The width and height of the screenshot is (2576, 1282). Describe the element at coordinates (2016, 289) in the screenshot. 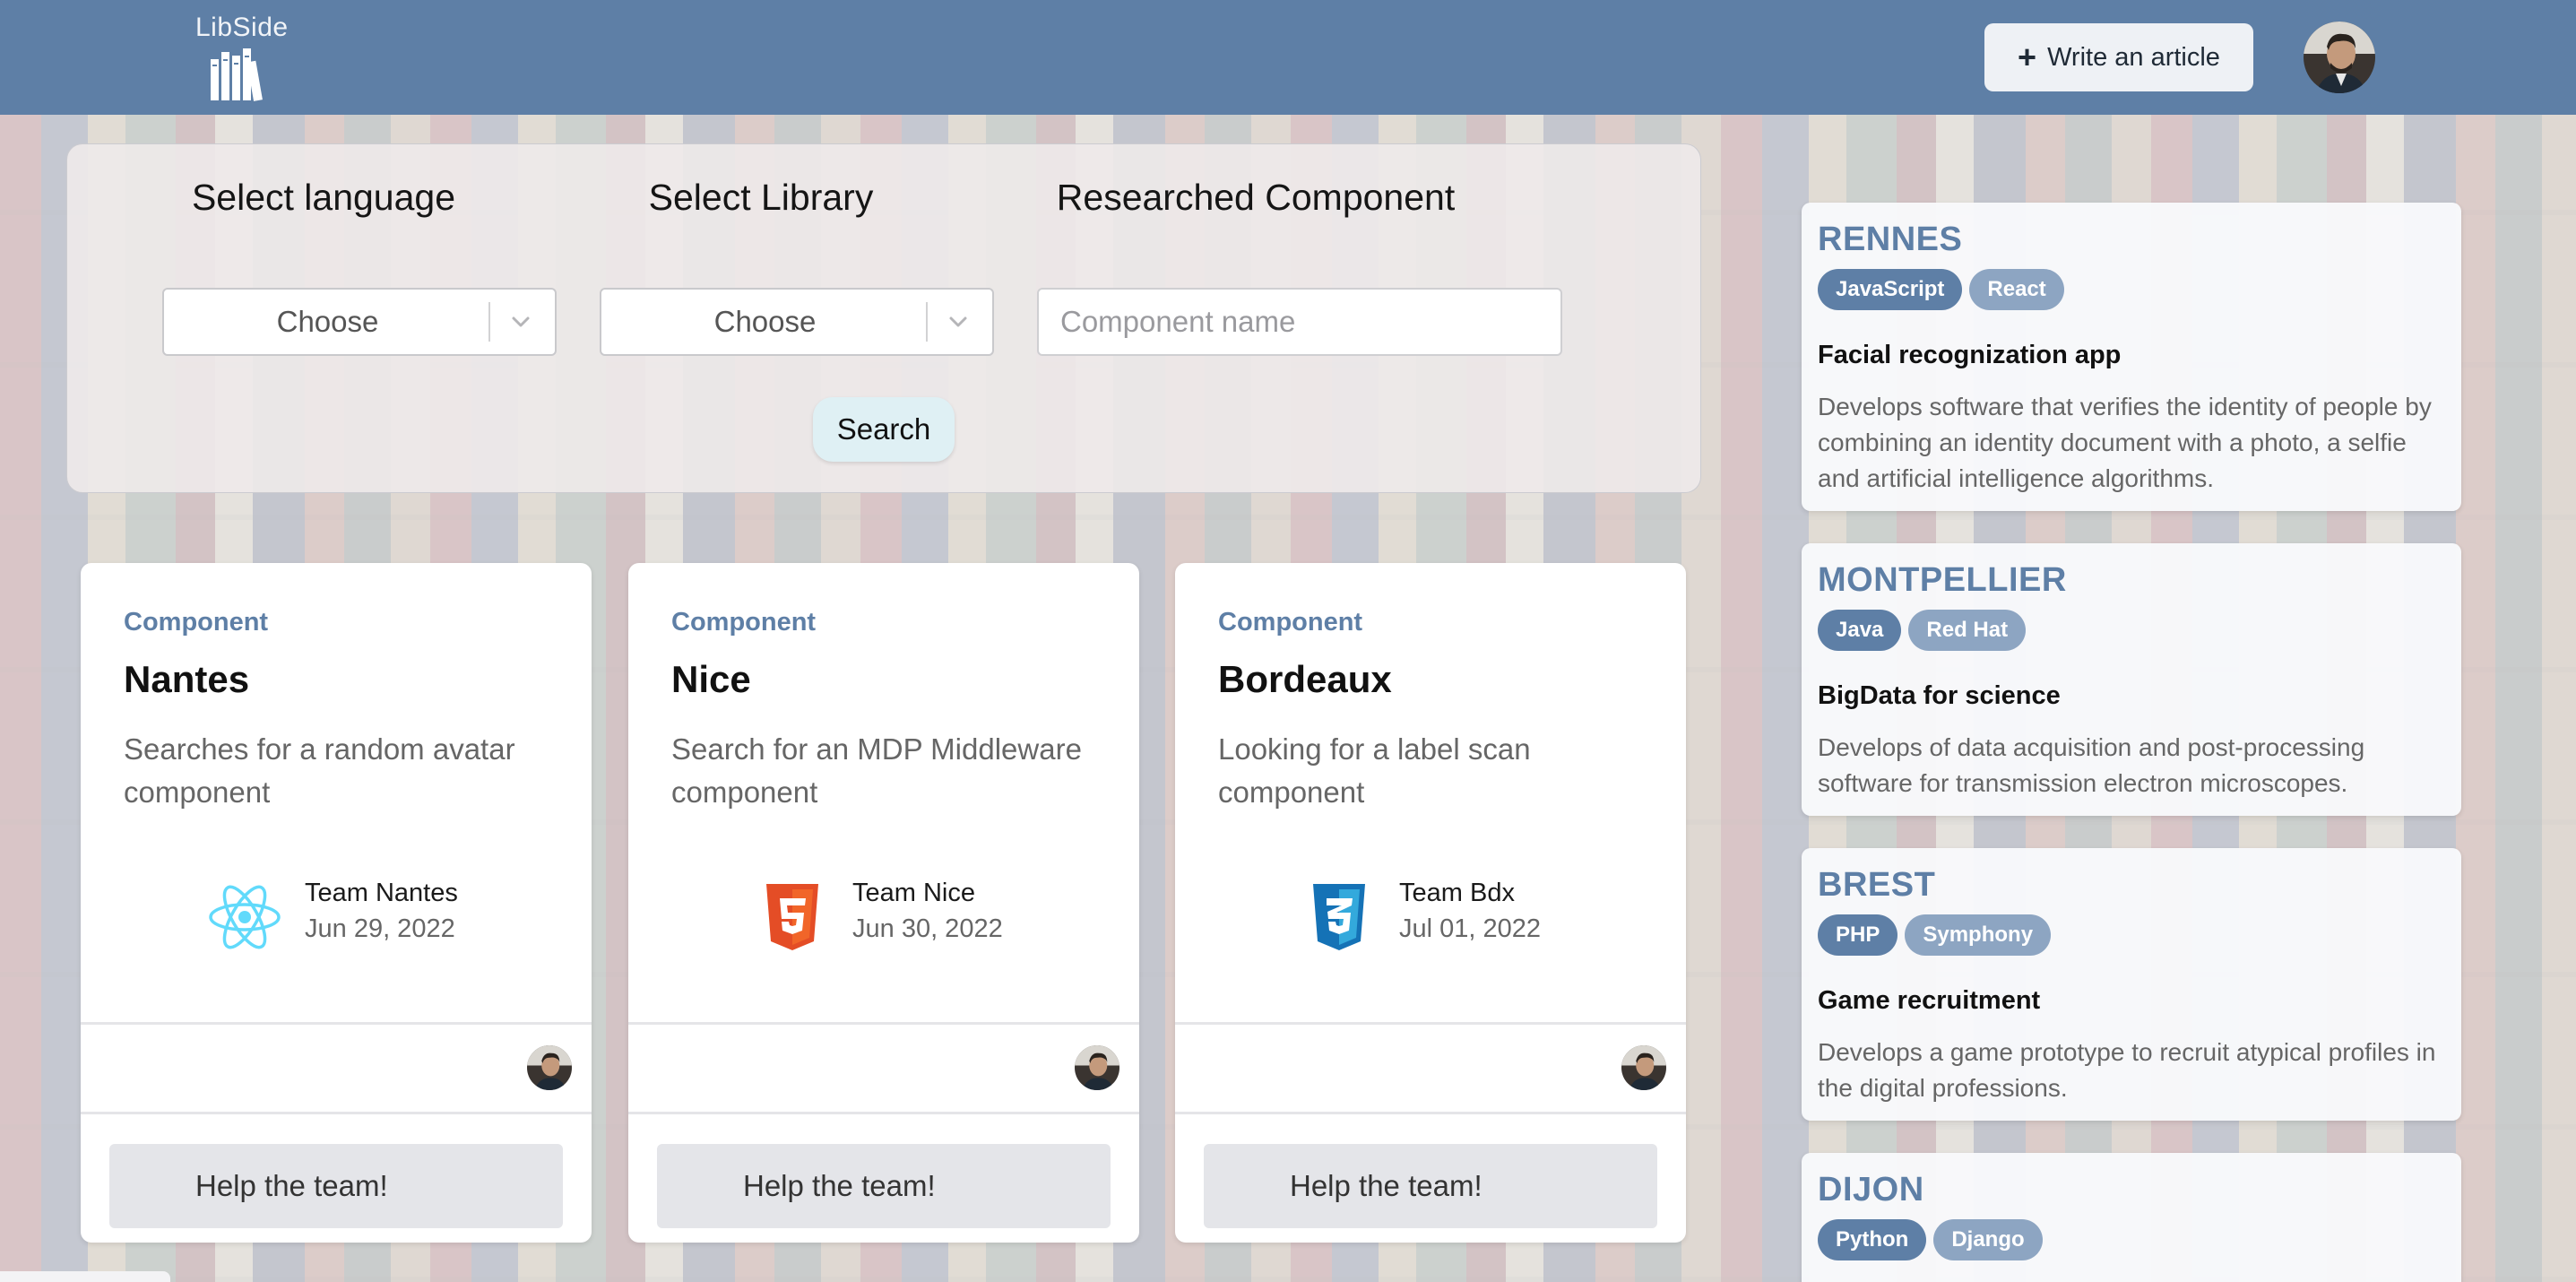

I see `tag-badge: React` at that location.